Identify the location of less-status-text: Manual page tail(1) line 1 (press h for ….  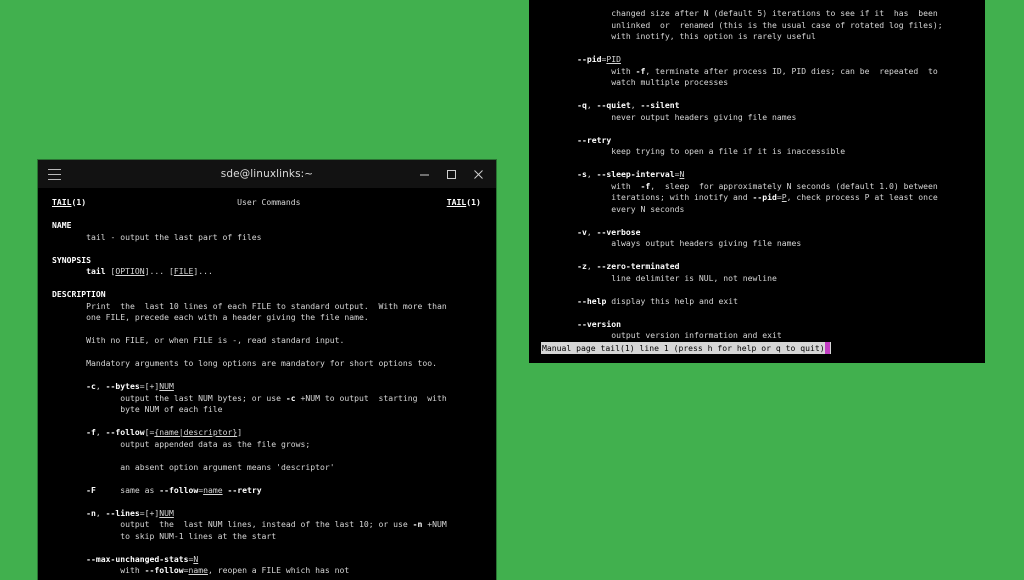
(683, 348).